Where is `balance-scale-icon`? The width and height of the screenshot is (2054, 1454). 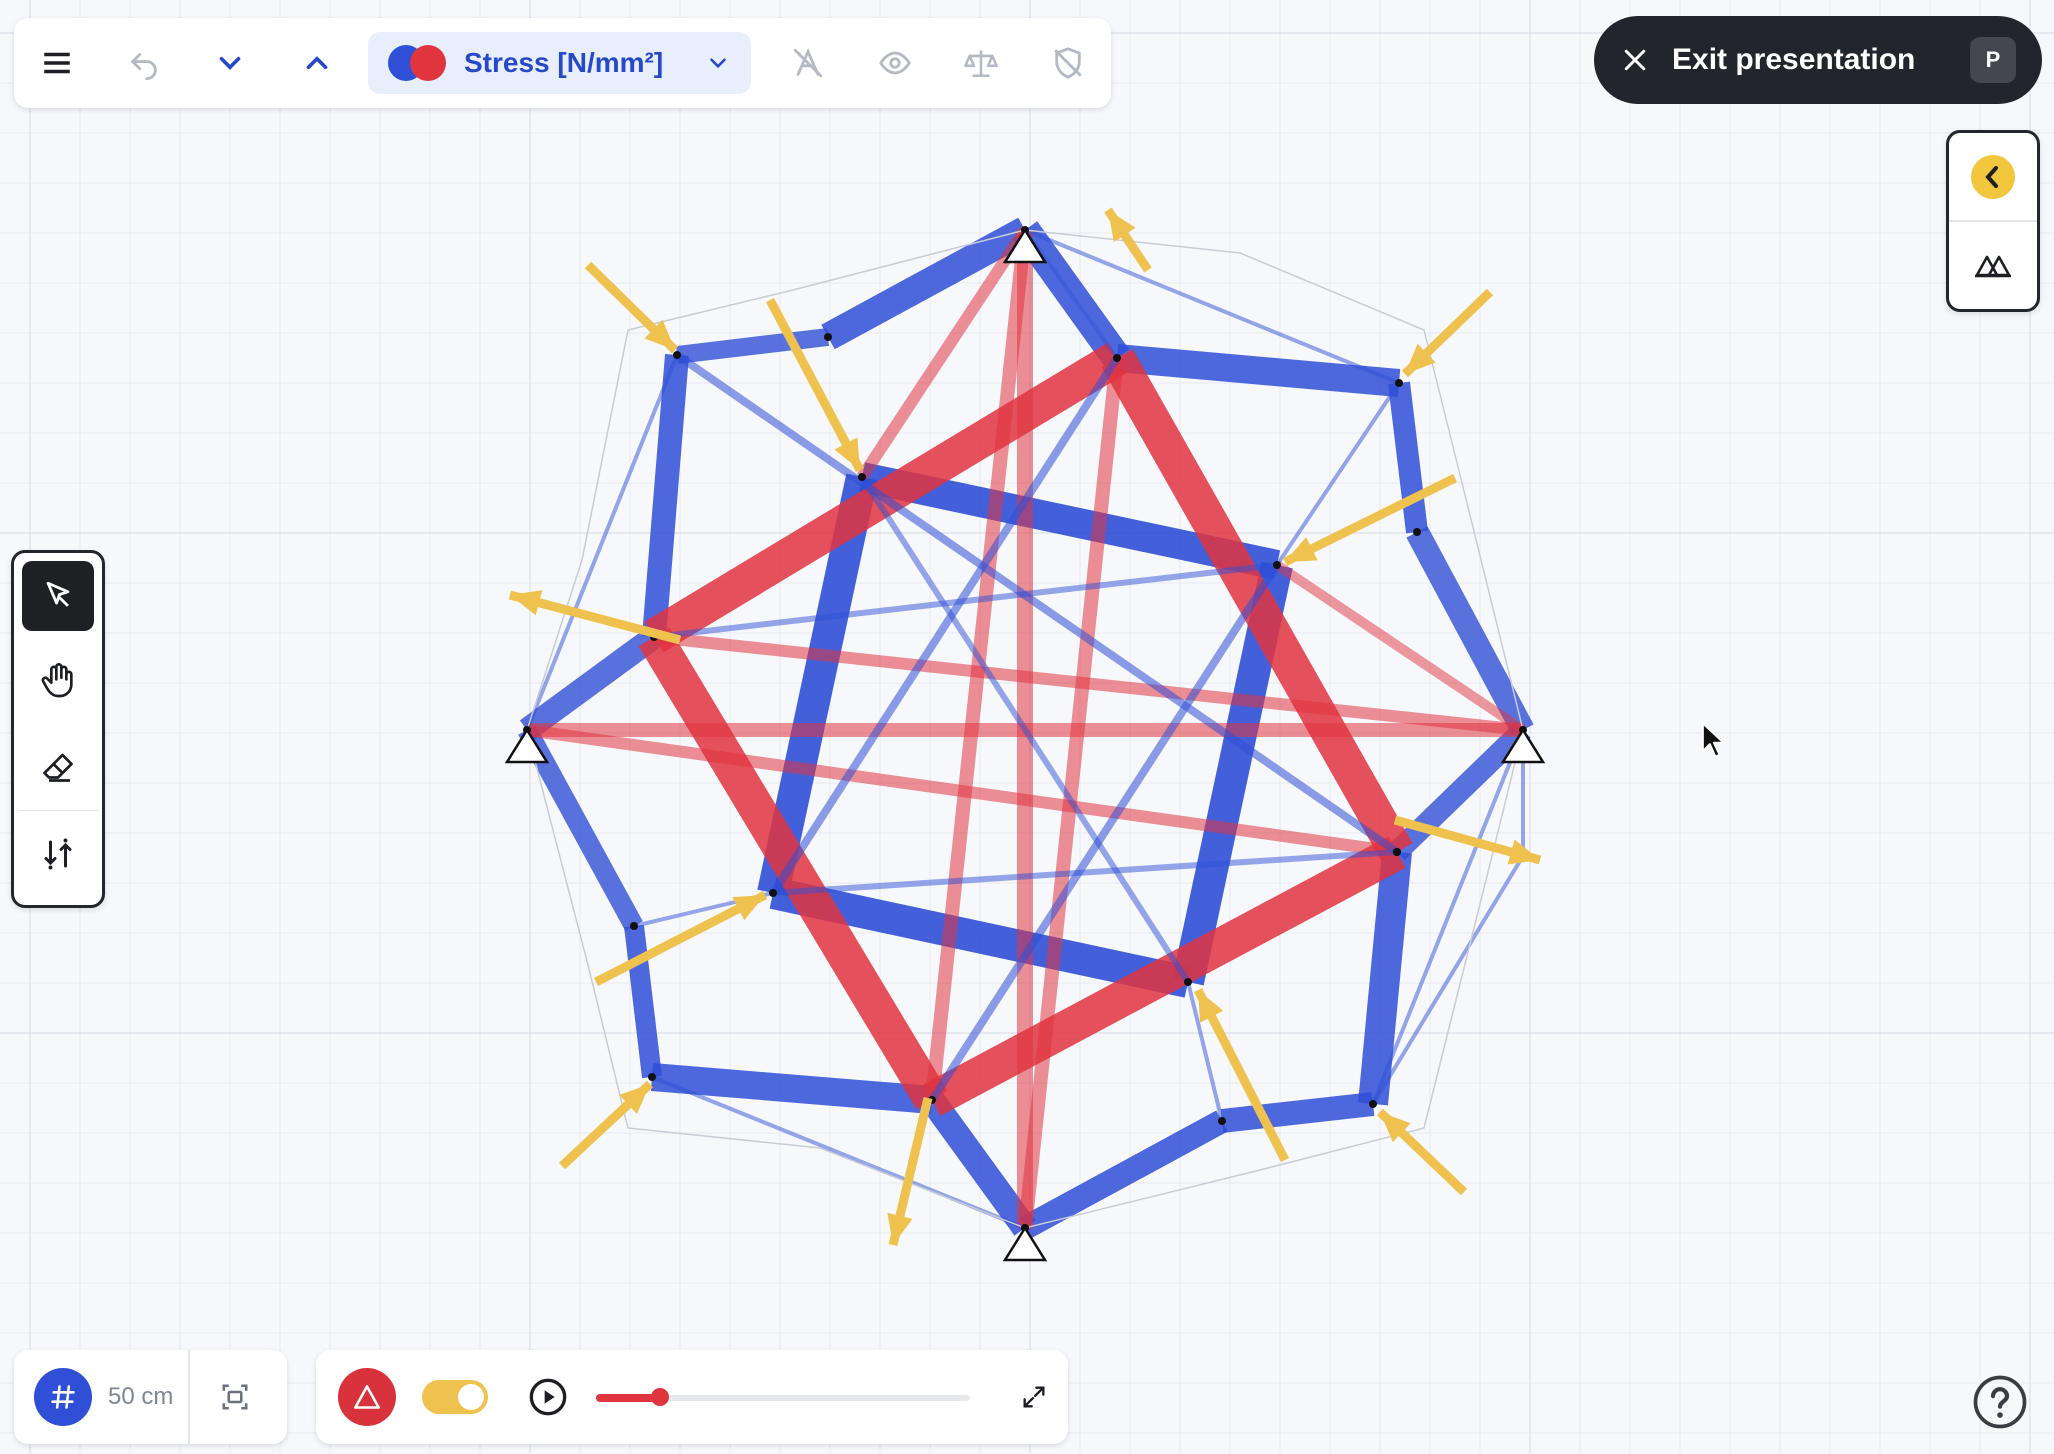
balance-scale-icon is located at coordinates (981, 64).